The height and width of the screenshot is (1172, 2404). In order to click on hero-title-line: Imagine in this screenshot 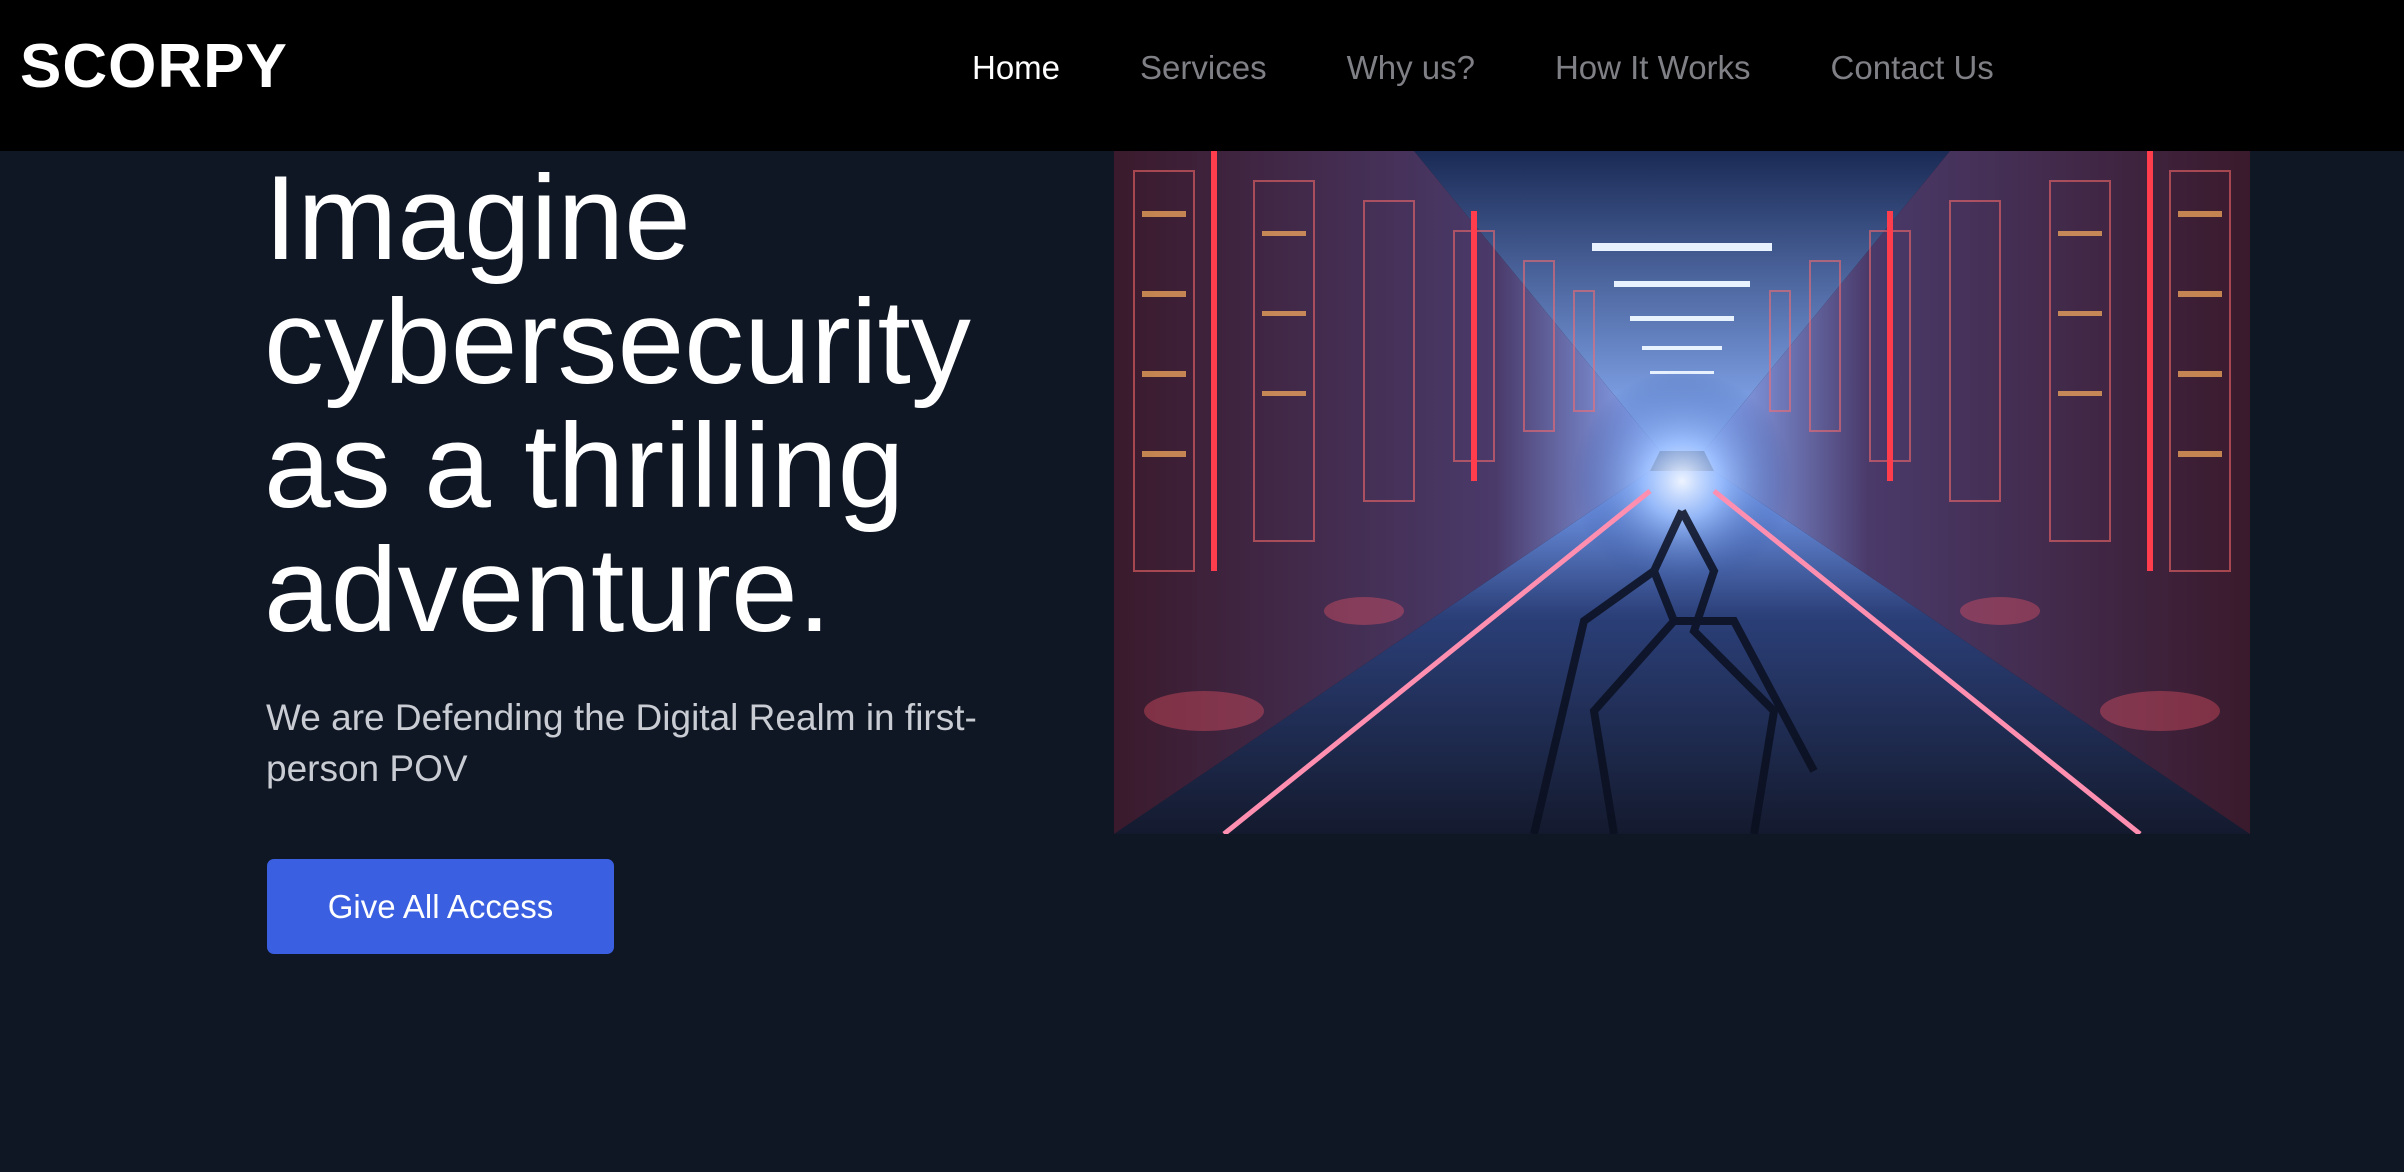, I will do `click(477, 218)`.